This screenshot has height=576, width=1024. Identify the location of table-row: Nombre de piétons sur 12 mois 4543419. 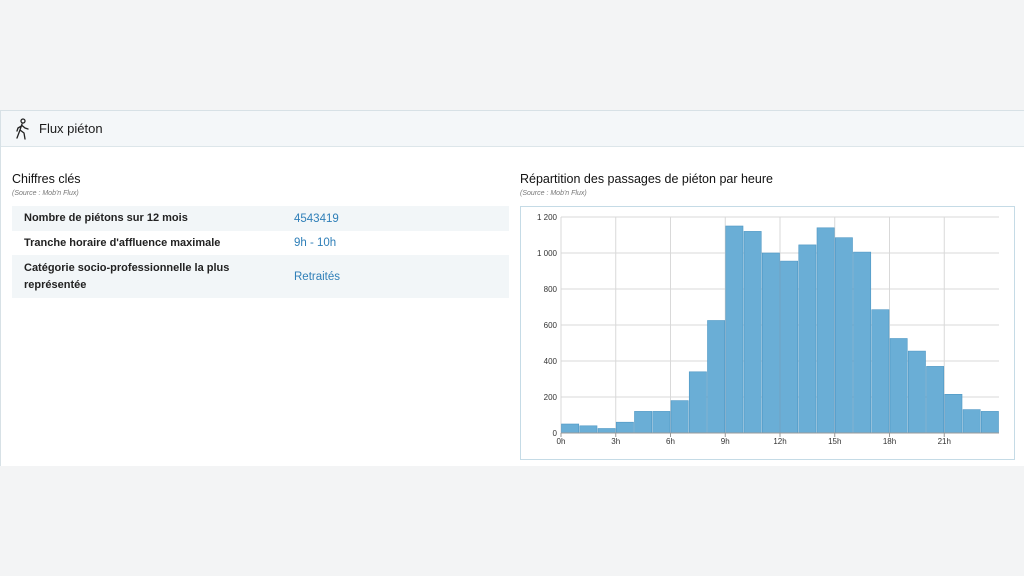
(260, 218).